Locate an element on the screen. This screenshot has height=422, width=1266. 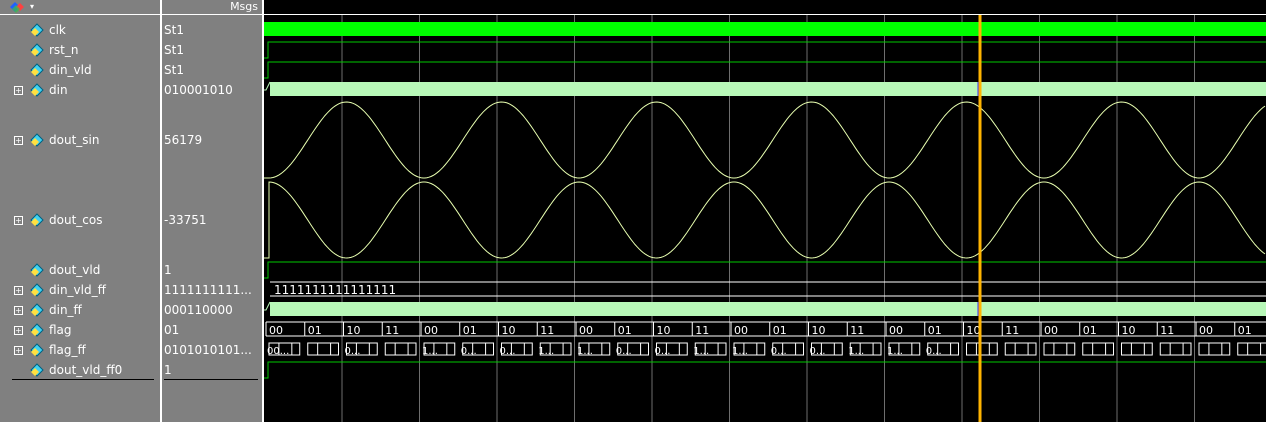
msgs-header: Msgs is located at coordinates (212, 7).